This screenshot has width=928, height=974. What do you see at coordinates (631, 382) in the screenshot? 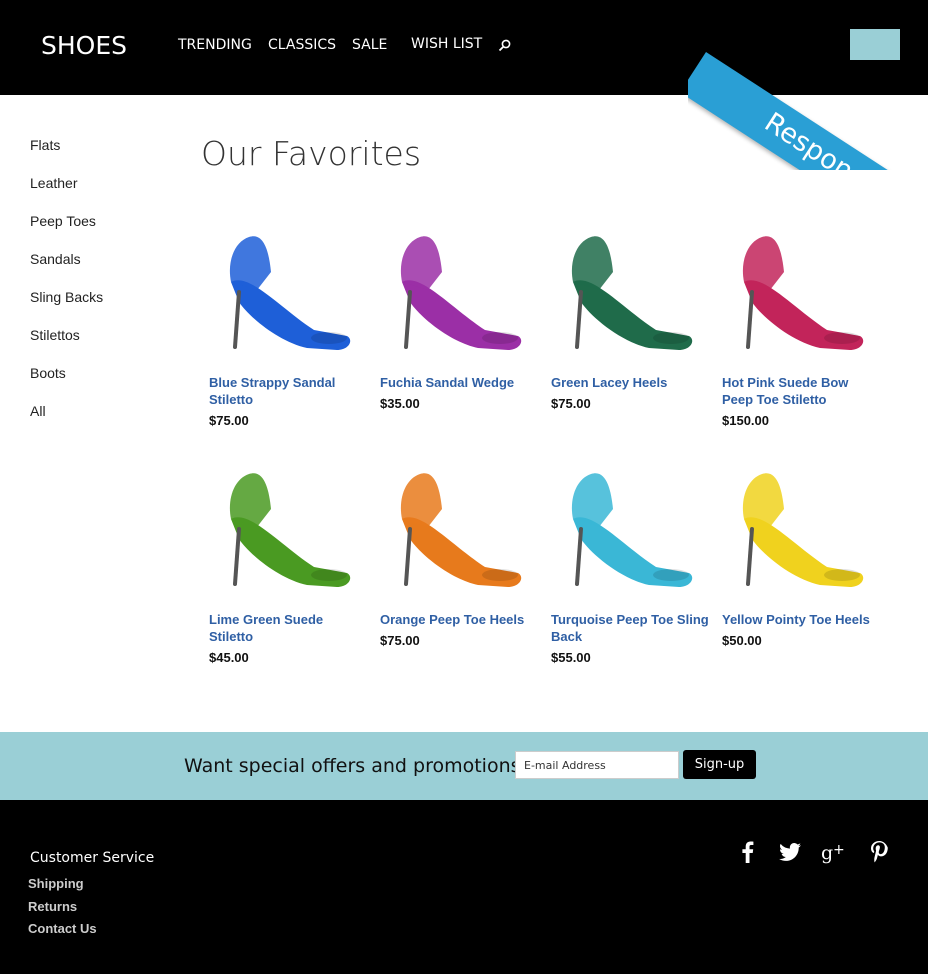
I see `product-name: Green Lacey Heels` at bounding box center [631, 382].